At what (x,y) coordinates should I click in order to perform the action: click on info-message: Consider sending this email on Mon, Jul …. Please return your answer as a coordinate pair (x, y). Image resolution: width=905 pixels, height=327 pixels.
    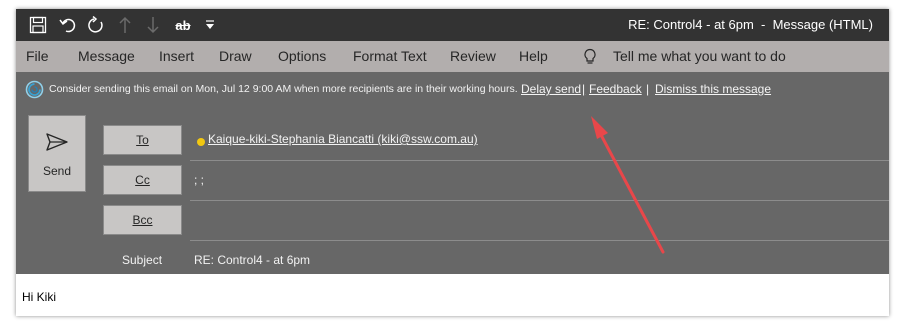
    Looking at the image, I should click on (283, 89).